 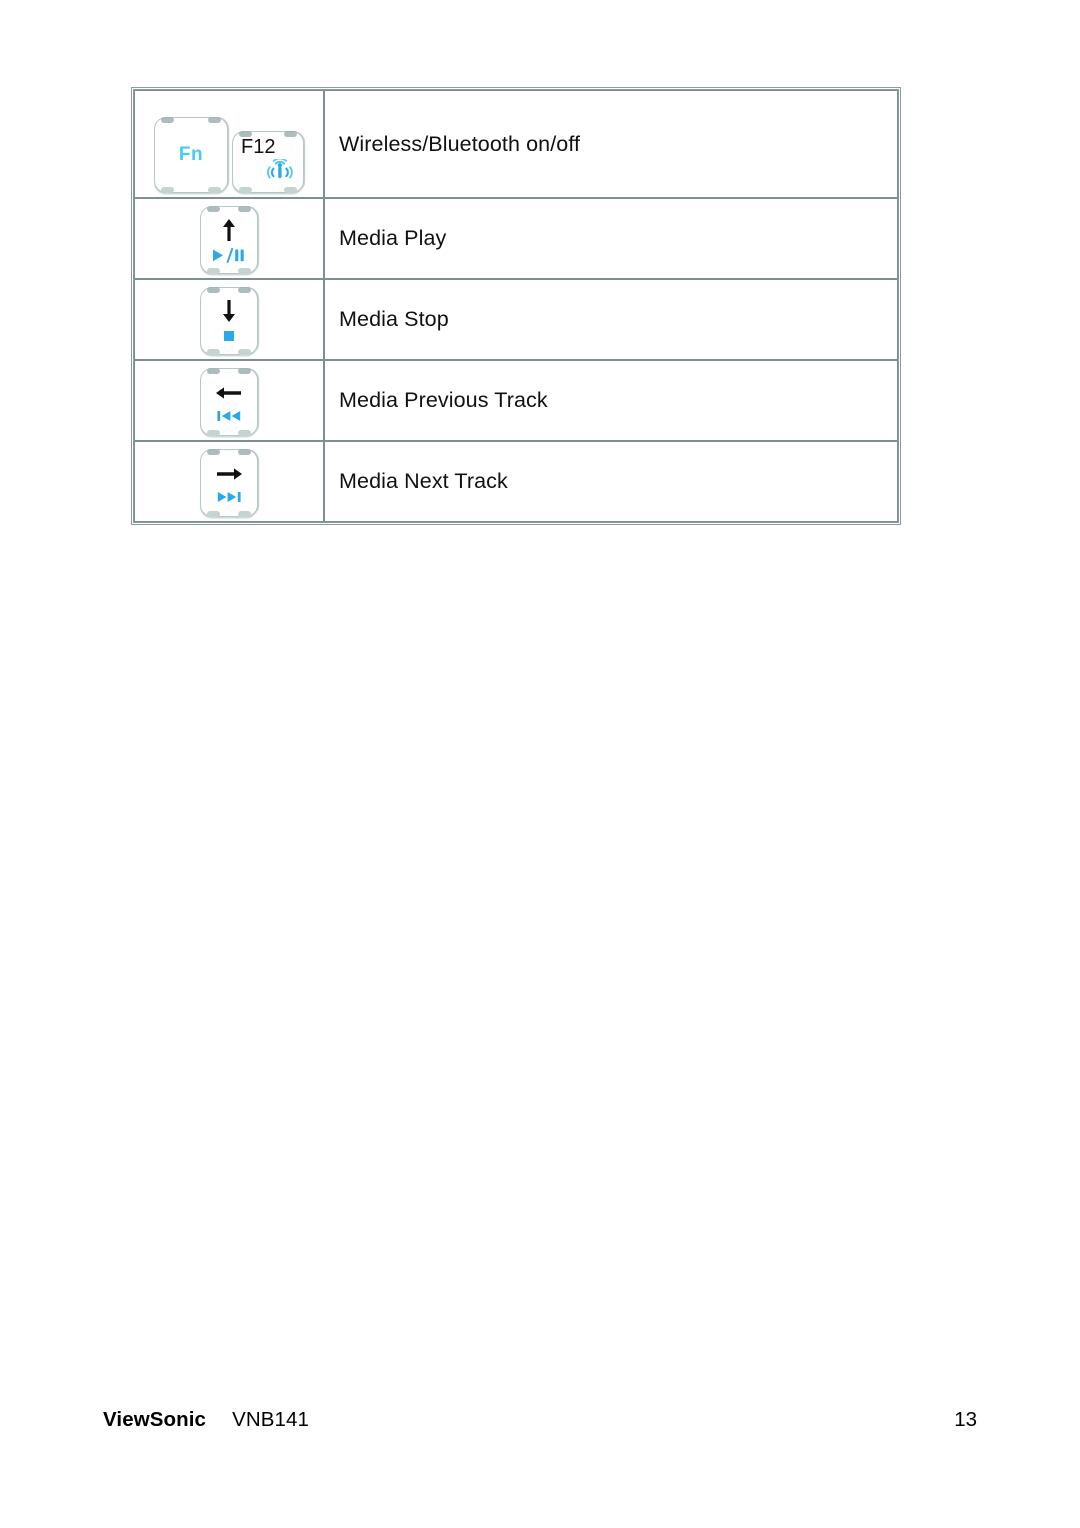 What do you see at coordinates (229, 311) in the screenshot?
I see `arrow-down-icon` at bounding box center [229, 311].